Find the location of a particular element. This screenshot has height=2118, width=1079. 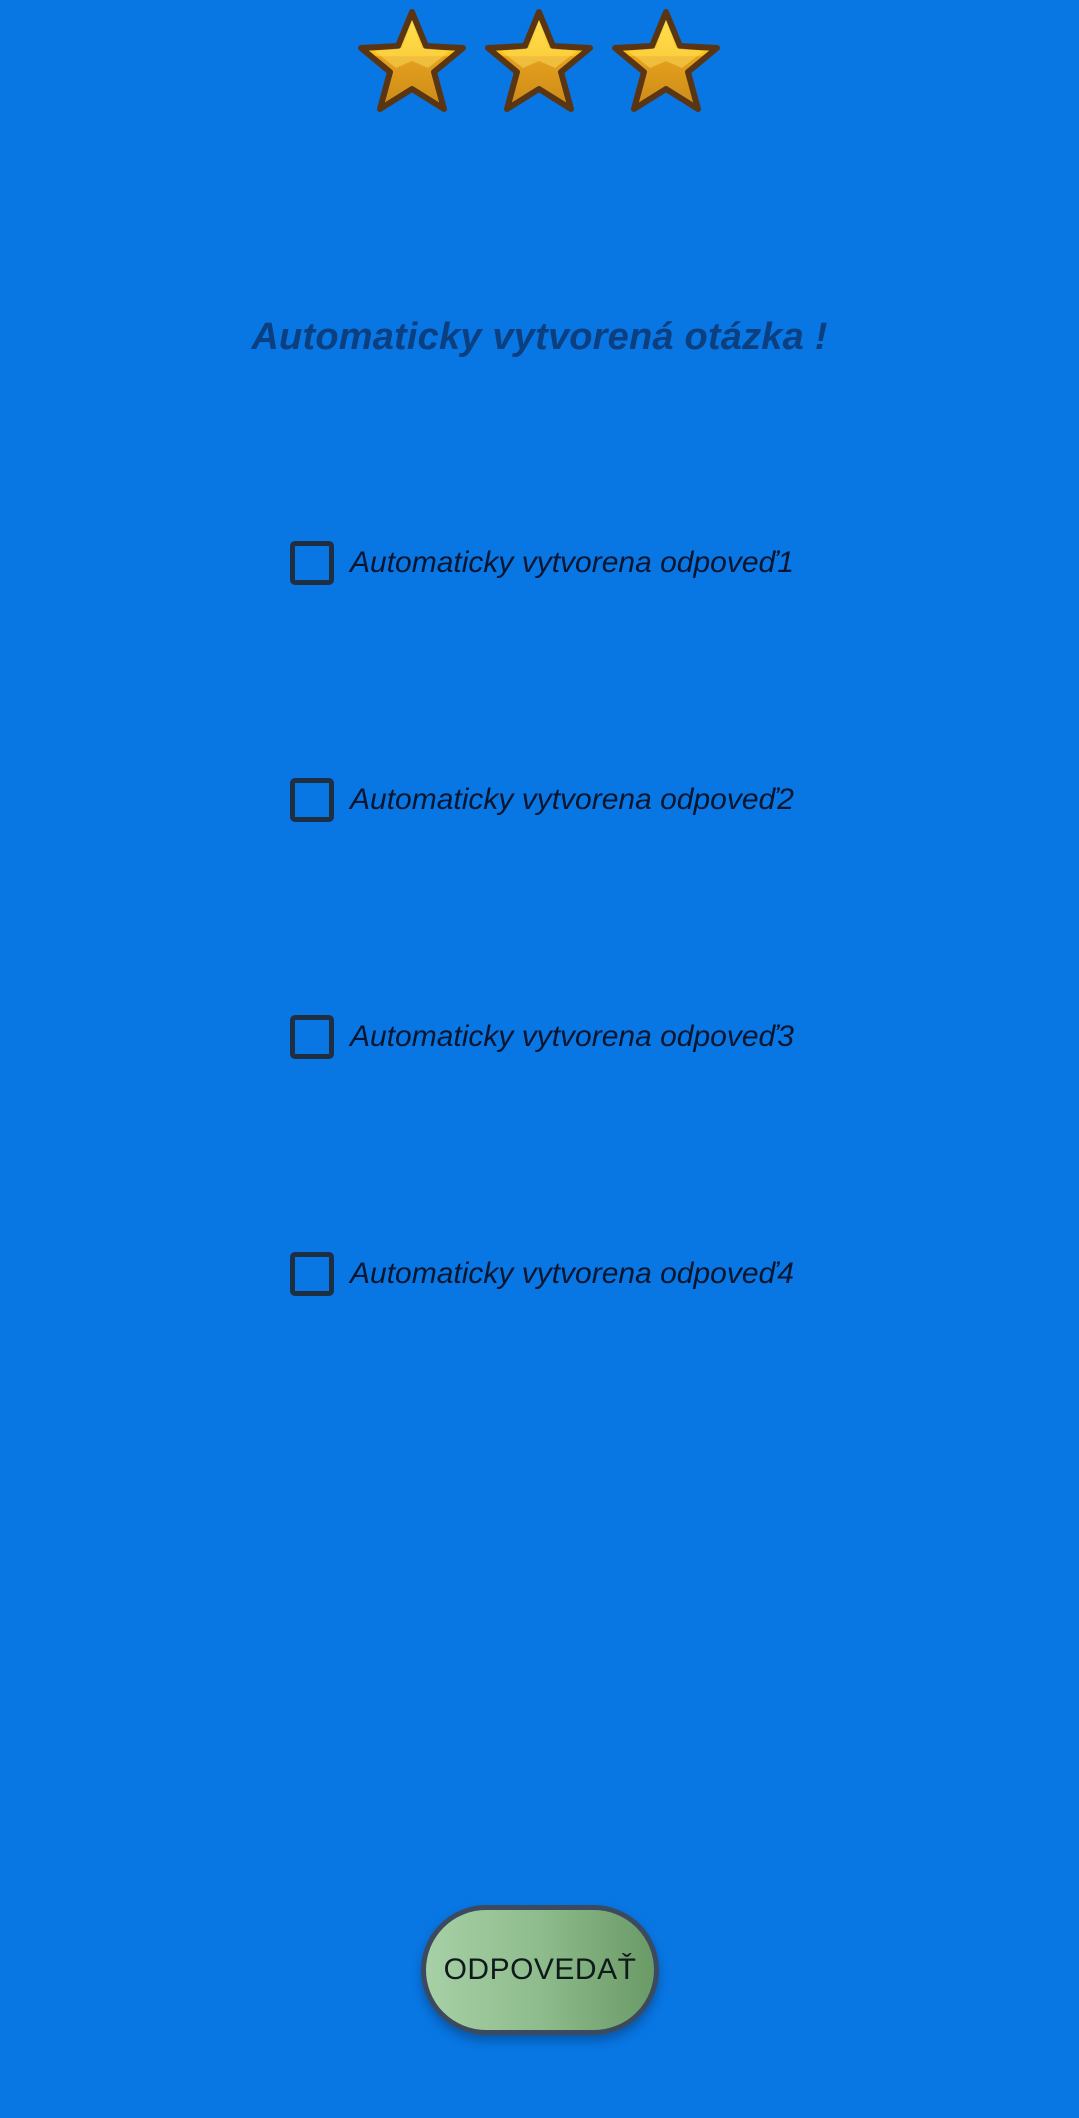

answer-option-4: Automaticky vytvorena odpoveď4 is located at coordinates (542, 1274).